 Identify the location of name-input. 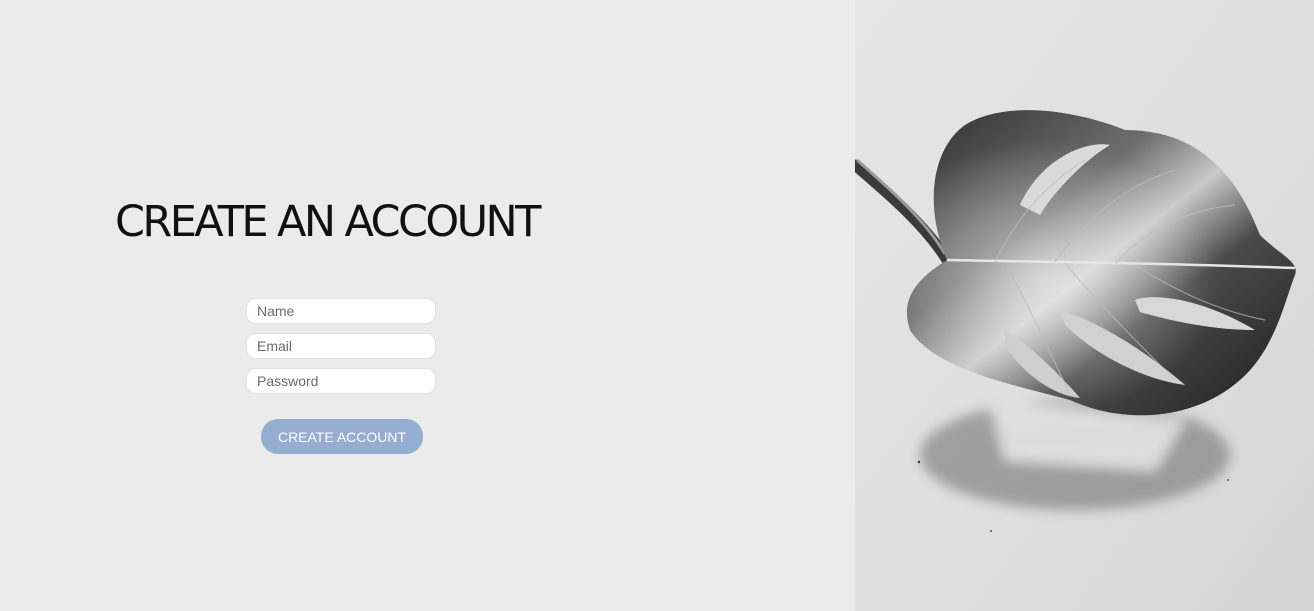
(341, 311).